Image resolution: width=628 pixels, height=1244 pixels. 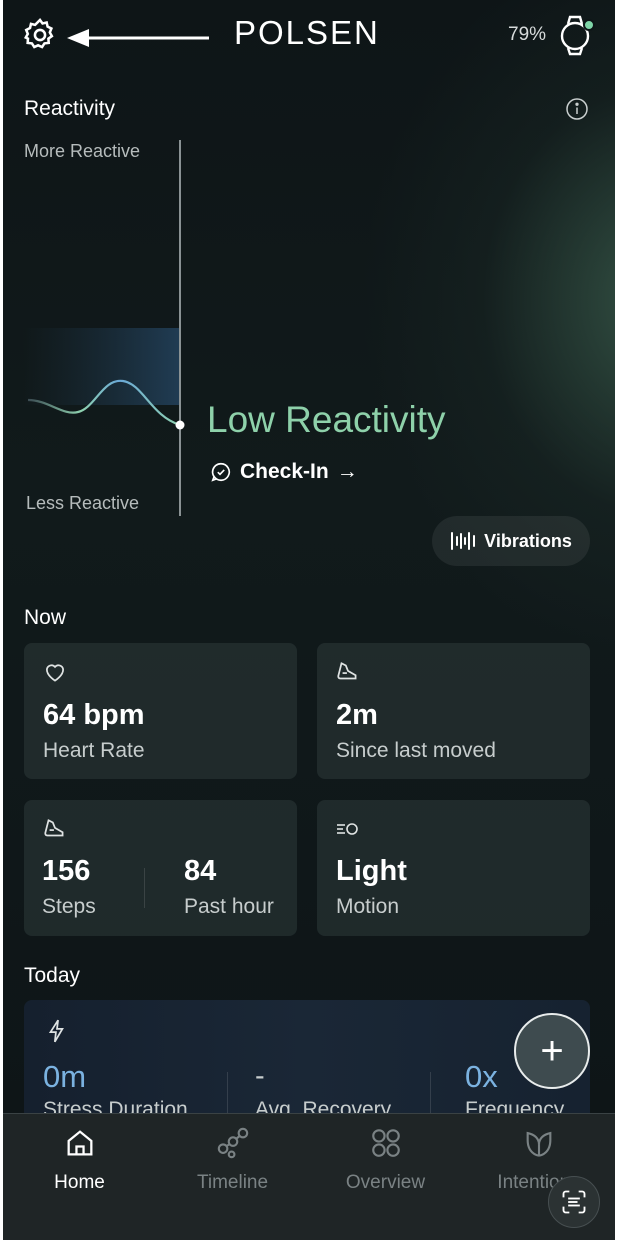 What do you see at coordinates (56, 1031) in the screenshot?
I see `lightning-icon` at bounding box center [56, 1031].